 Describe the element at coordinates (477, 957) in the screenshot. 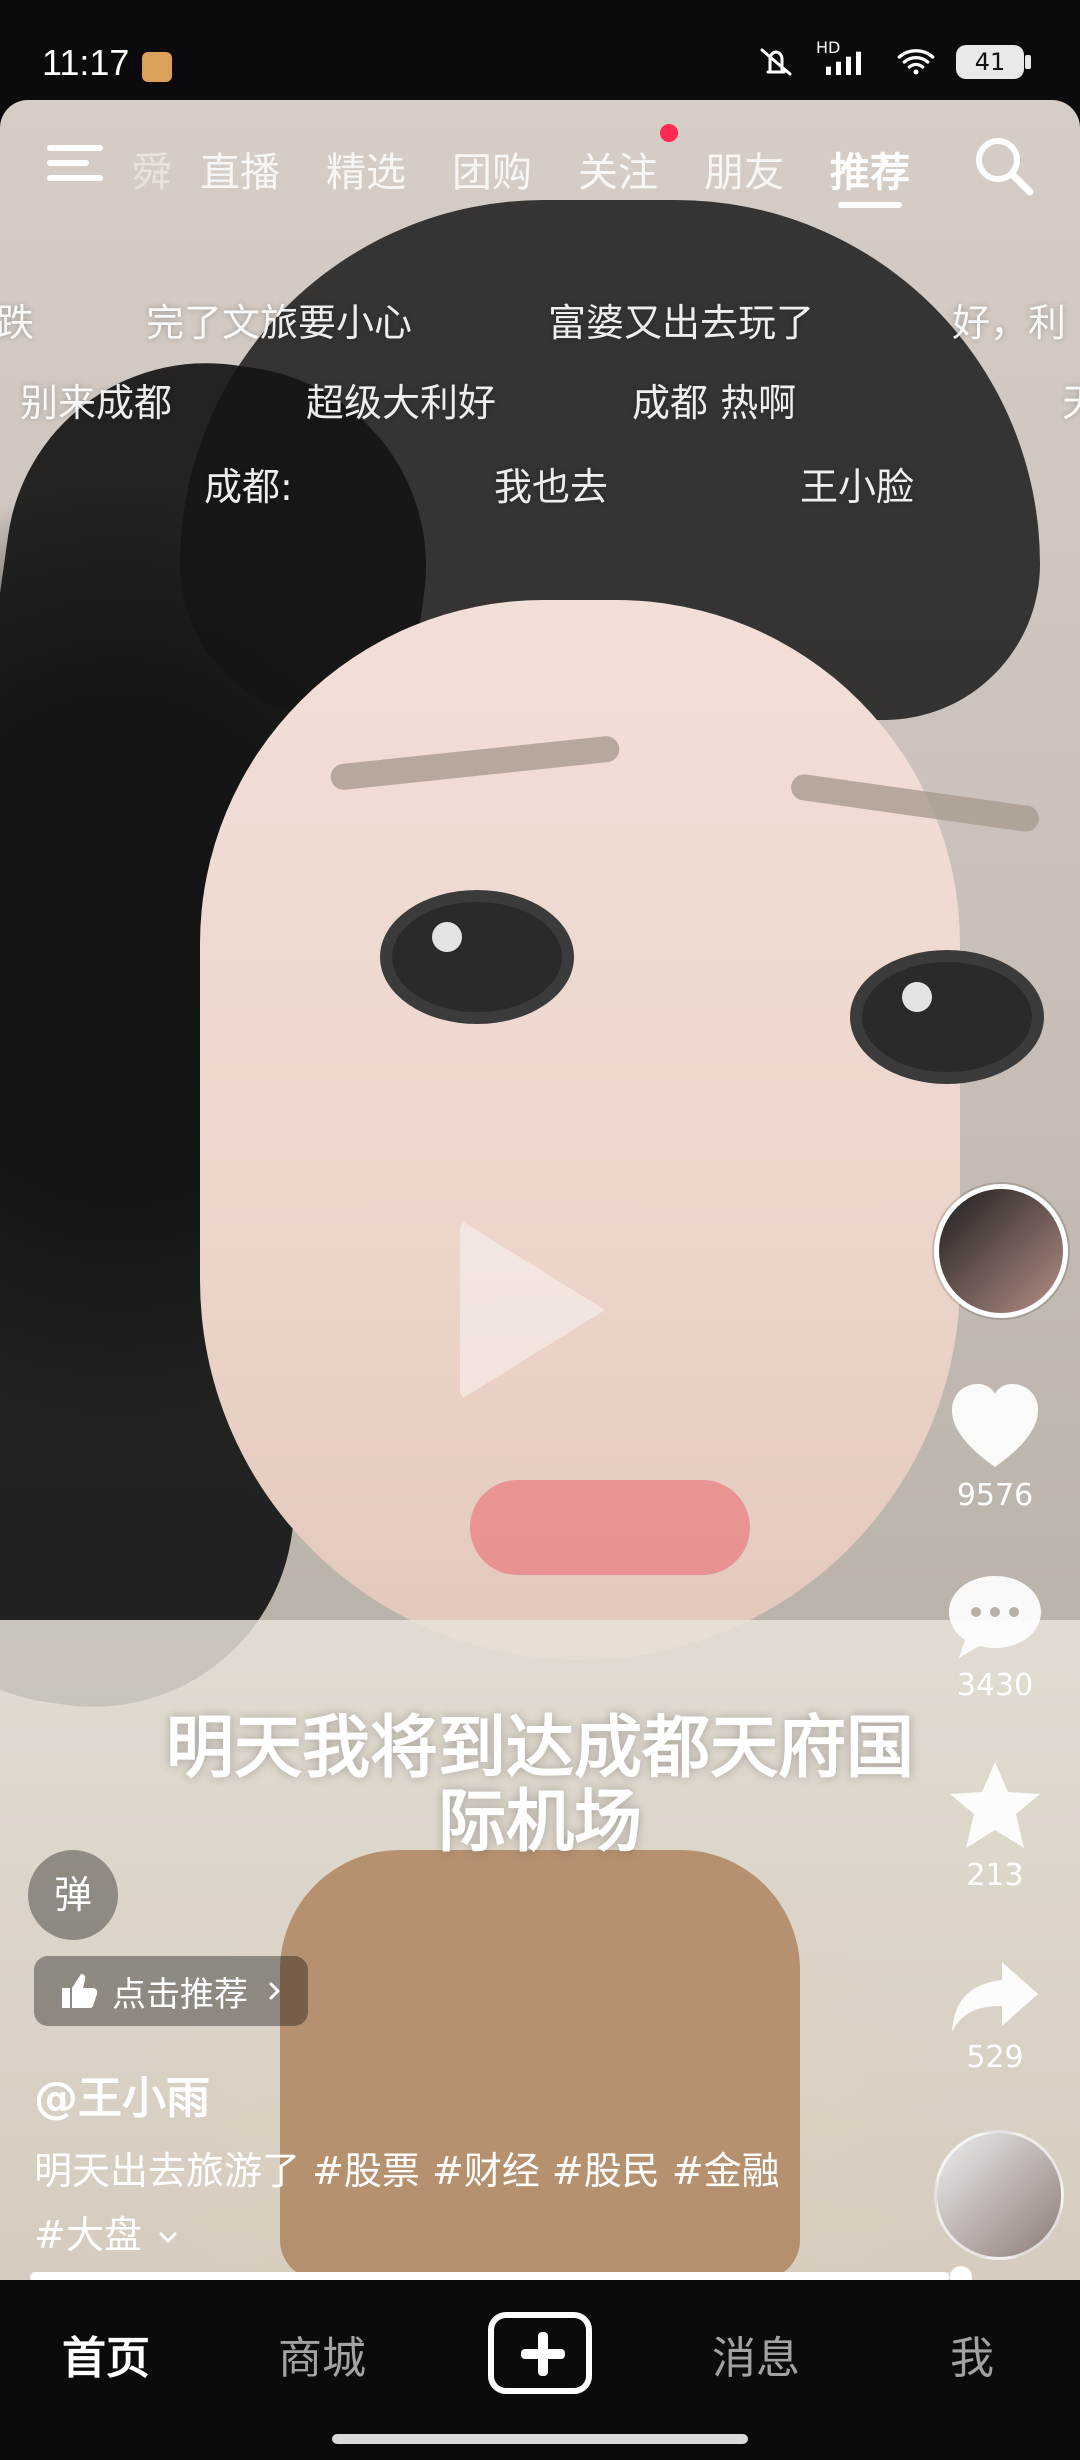

I see `left-eye` at that location.